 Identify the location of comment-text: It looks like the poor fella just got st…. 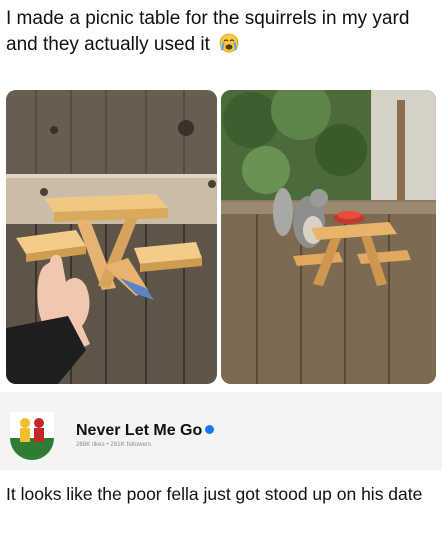
(214, 494).